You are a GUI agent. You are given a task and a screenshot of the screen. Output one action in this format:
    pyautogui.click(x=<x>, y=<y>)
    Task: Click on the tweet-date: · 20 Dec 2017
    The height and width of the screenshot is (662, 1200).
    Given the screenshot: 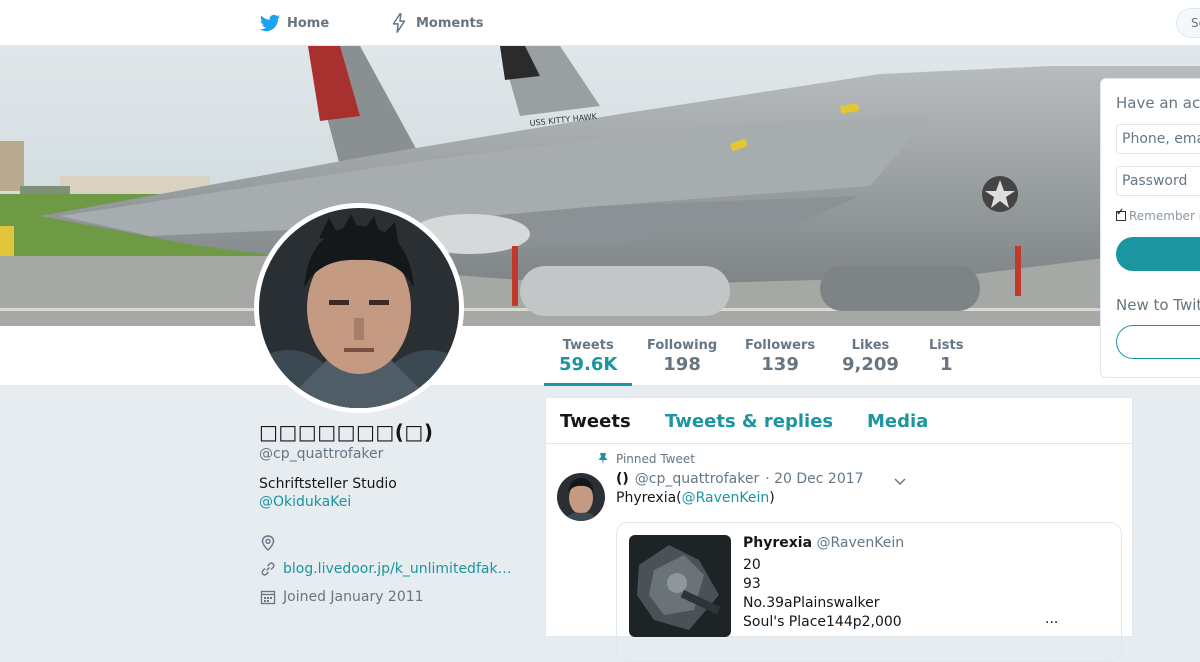 What is the action you would take?
    pyautogui.click(x=814, y=479)
    